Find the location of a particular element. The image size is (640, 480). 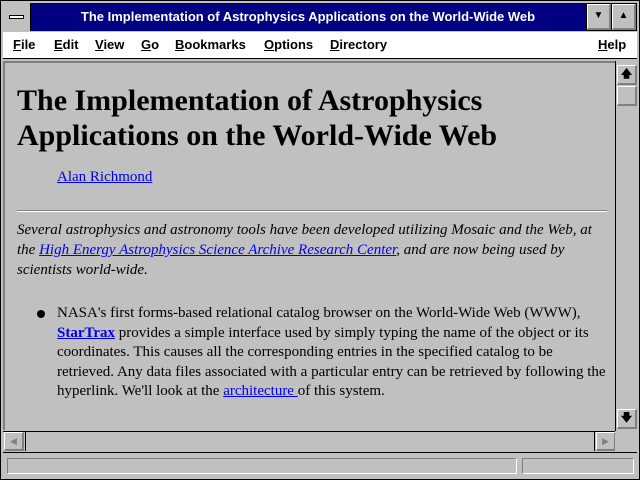

arrow-left-icon: ◀ is located at coordinates (13, 441).